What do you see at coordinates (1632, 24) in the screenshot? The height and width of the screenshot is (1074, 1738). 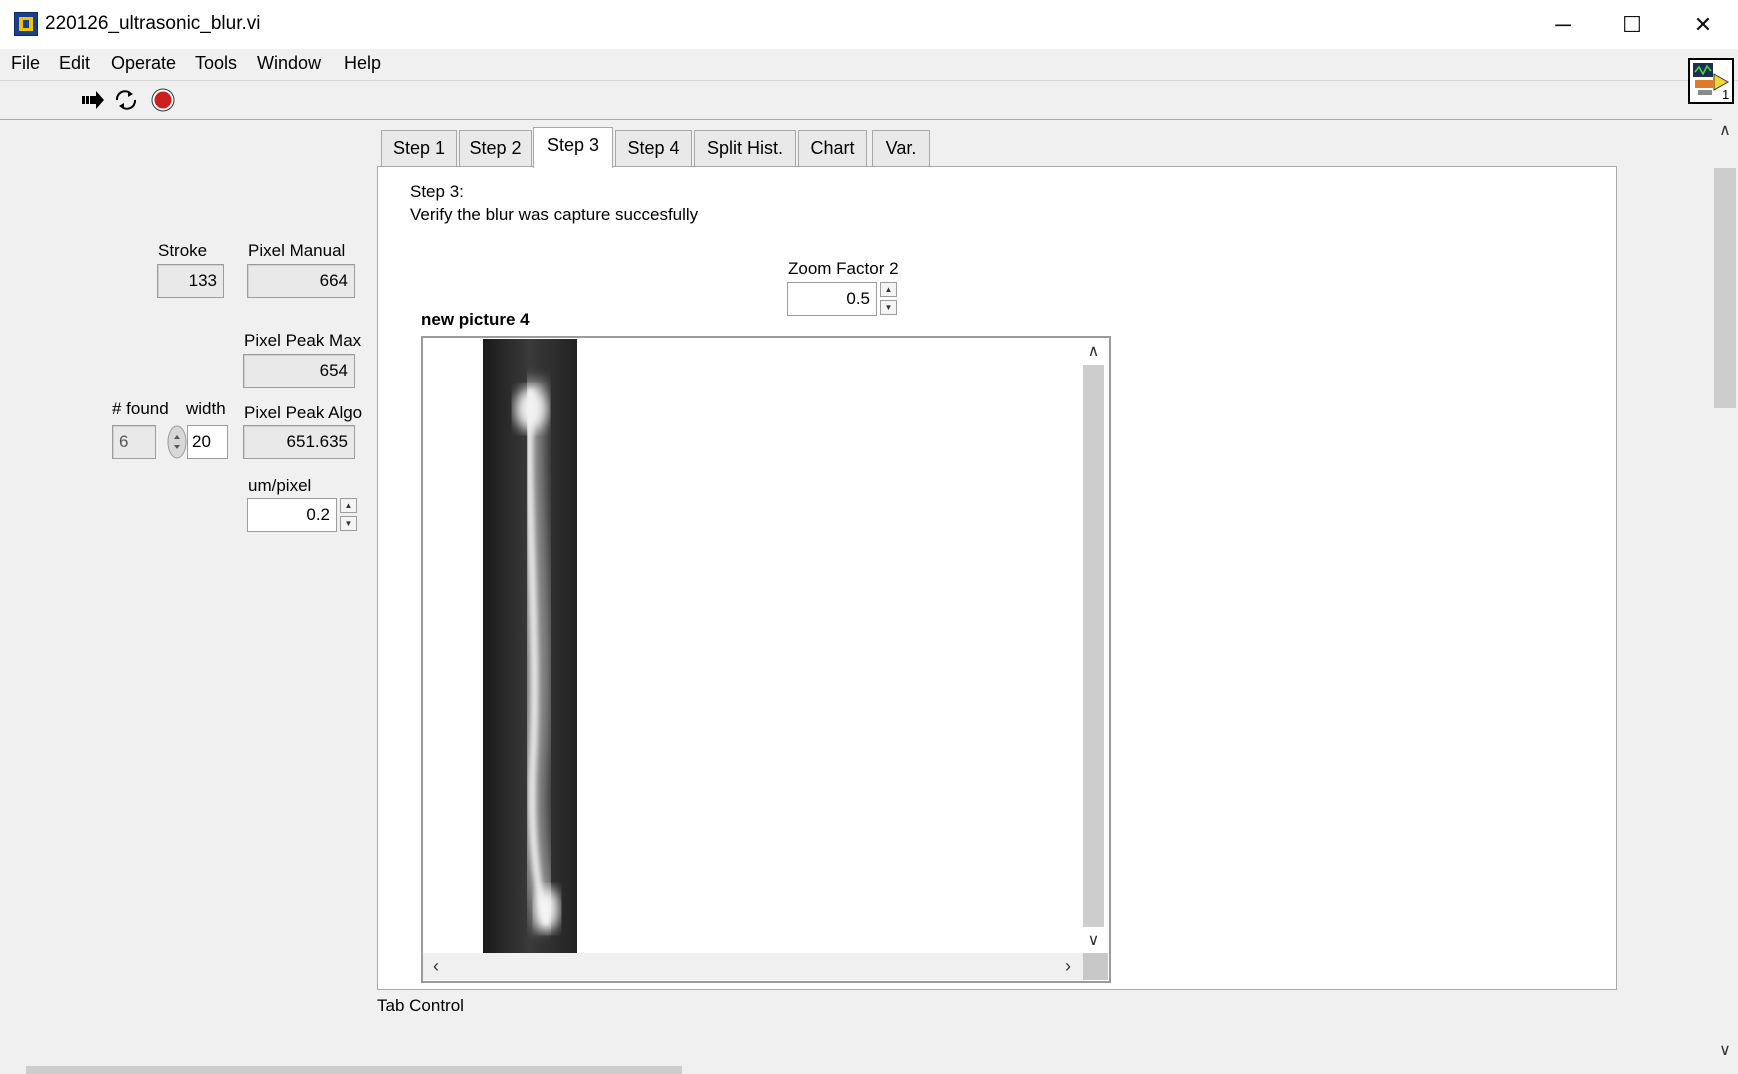 I see `maximize-button: ☐` at bounding box center [1632, 24].